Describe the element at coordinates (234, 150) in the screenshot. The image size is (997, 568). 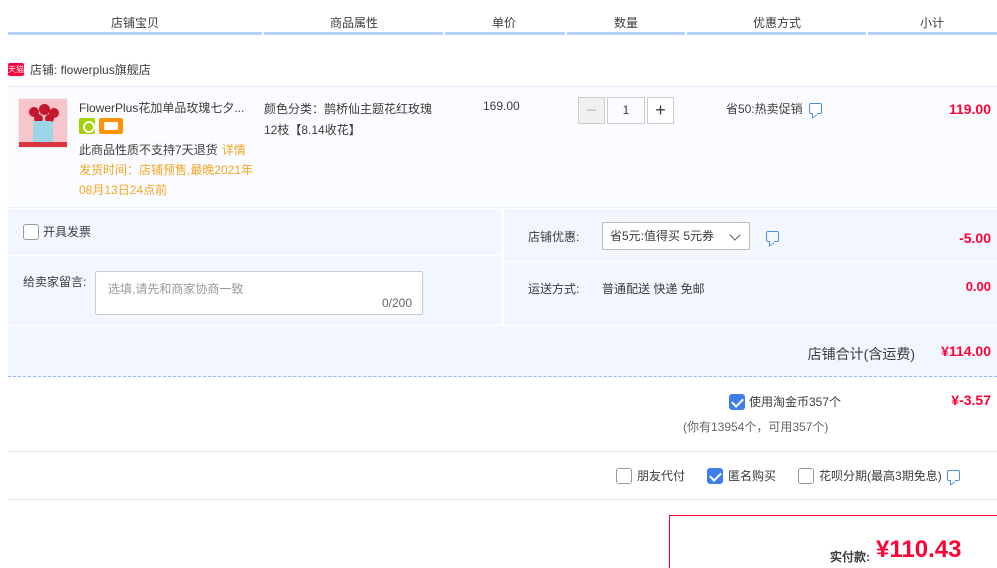
I see `details-link: 详情` at that location.